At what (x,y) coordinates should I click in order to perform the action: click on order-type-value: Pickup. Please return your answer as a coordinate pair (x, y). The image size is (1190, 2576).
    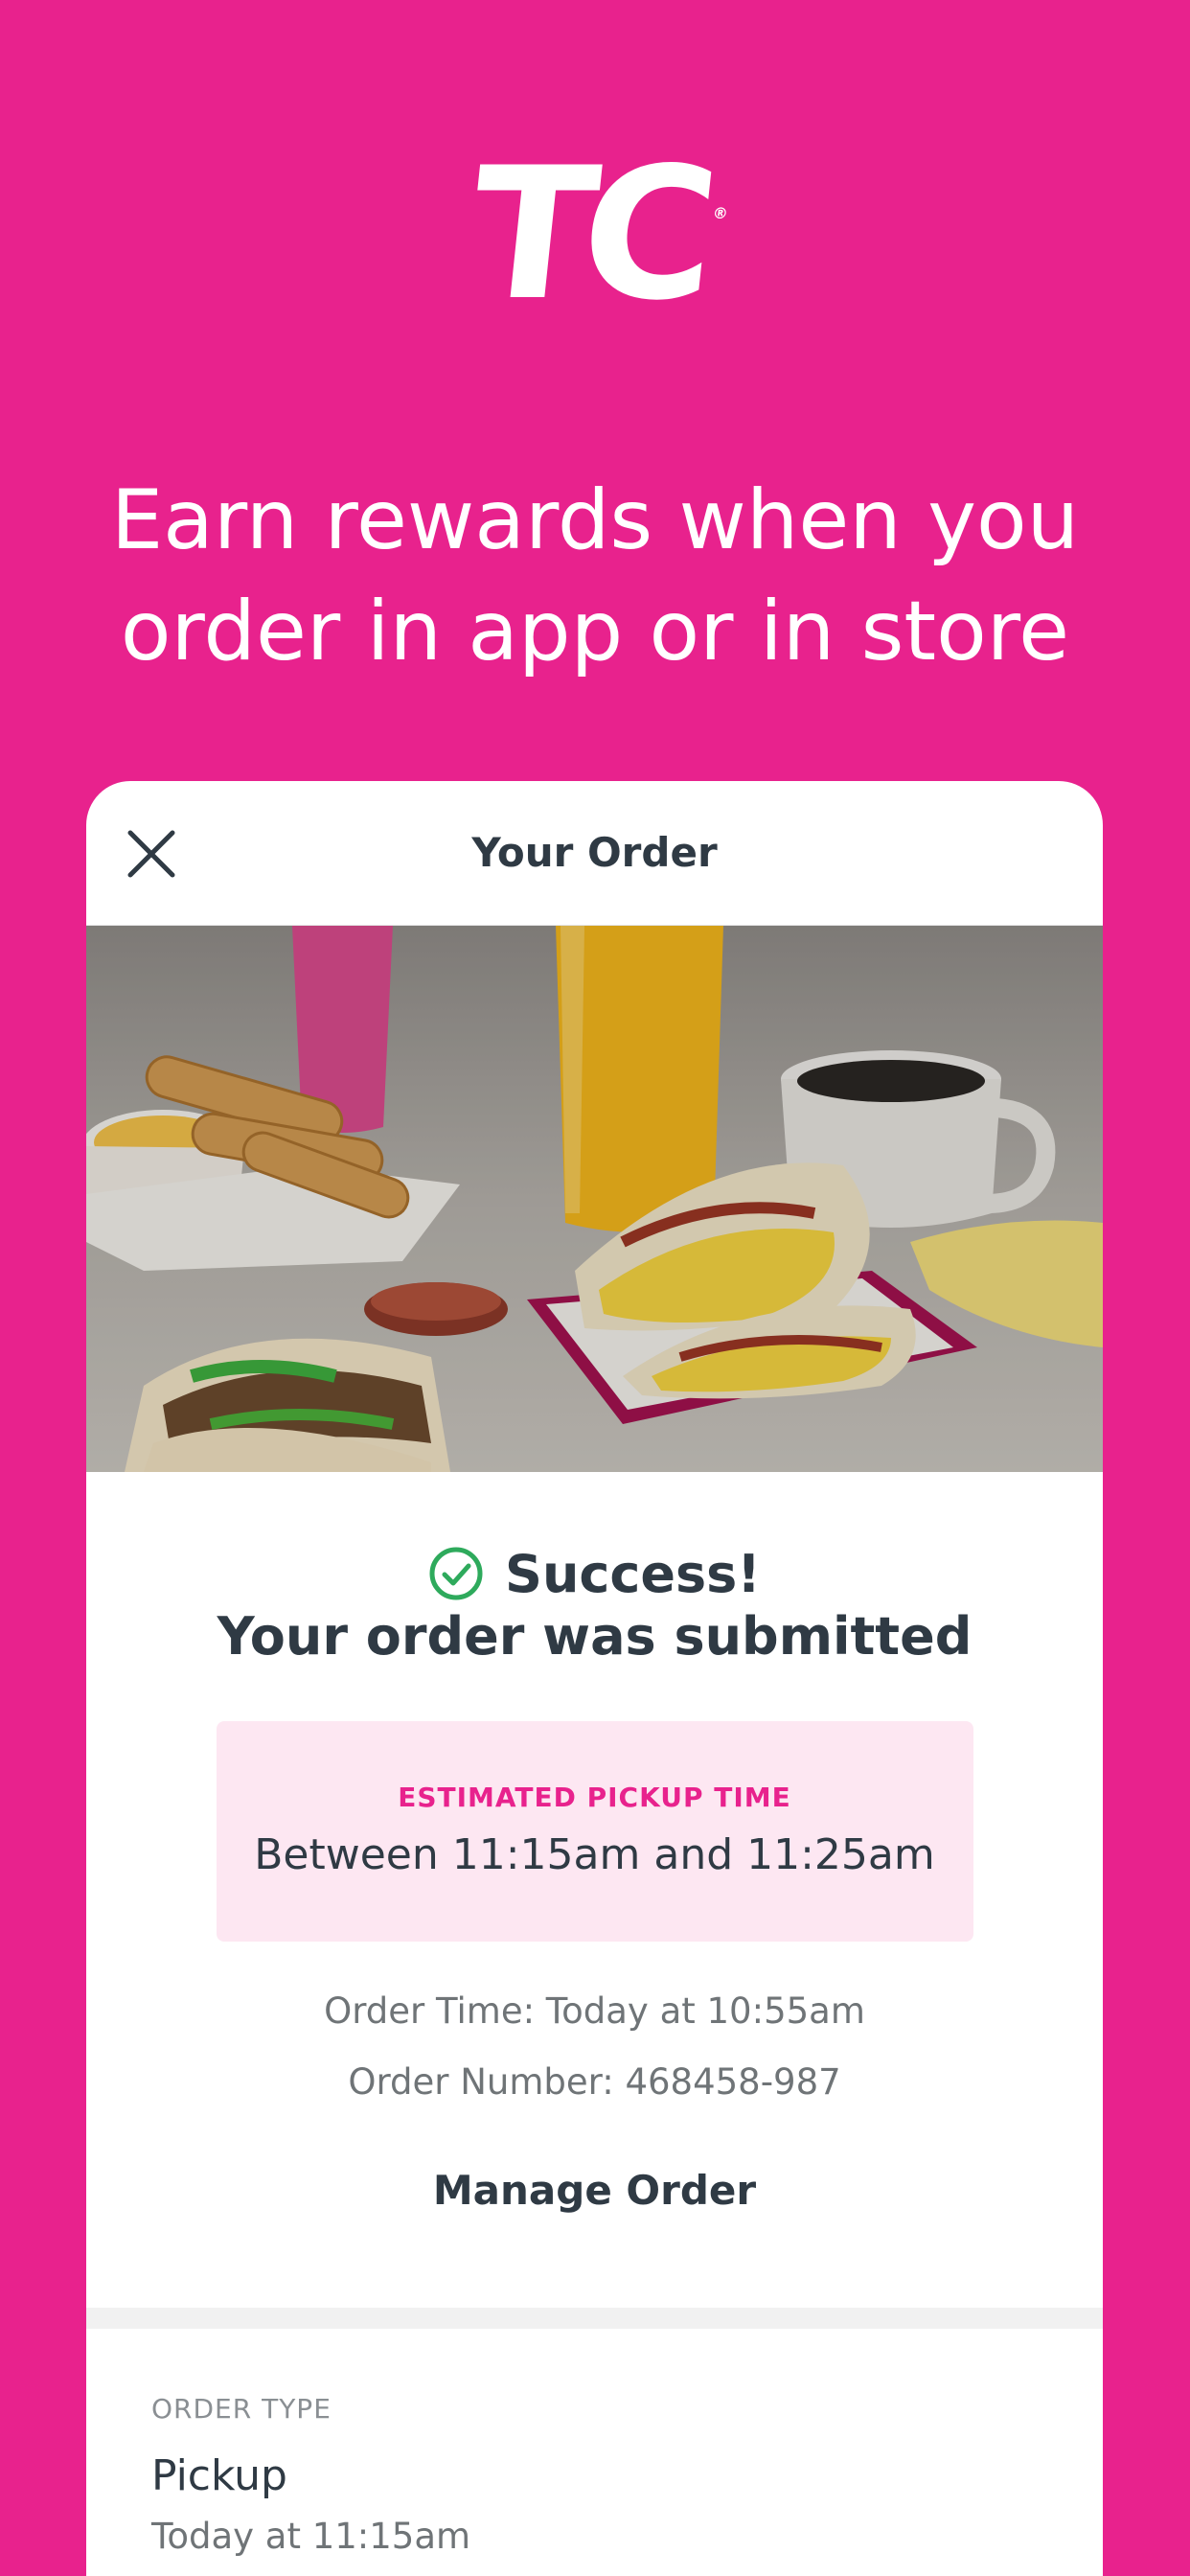
    Looking at the image, I should click on (219, 2475).